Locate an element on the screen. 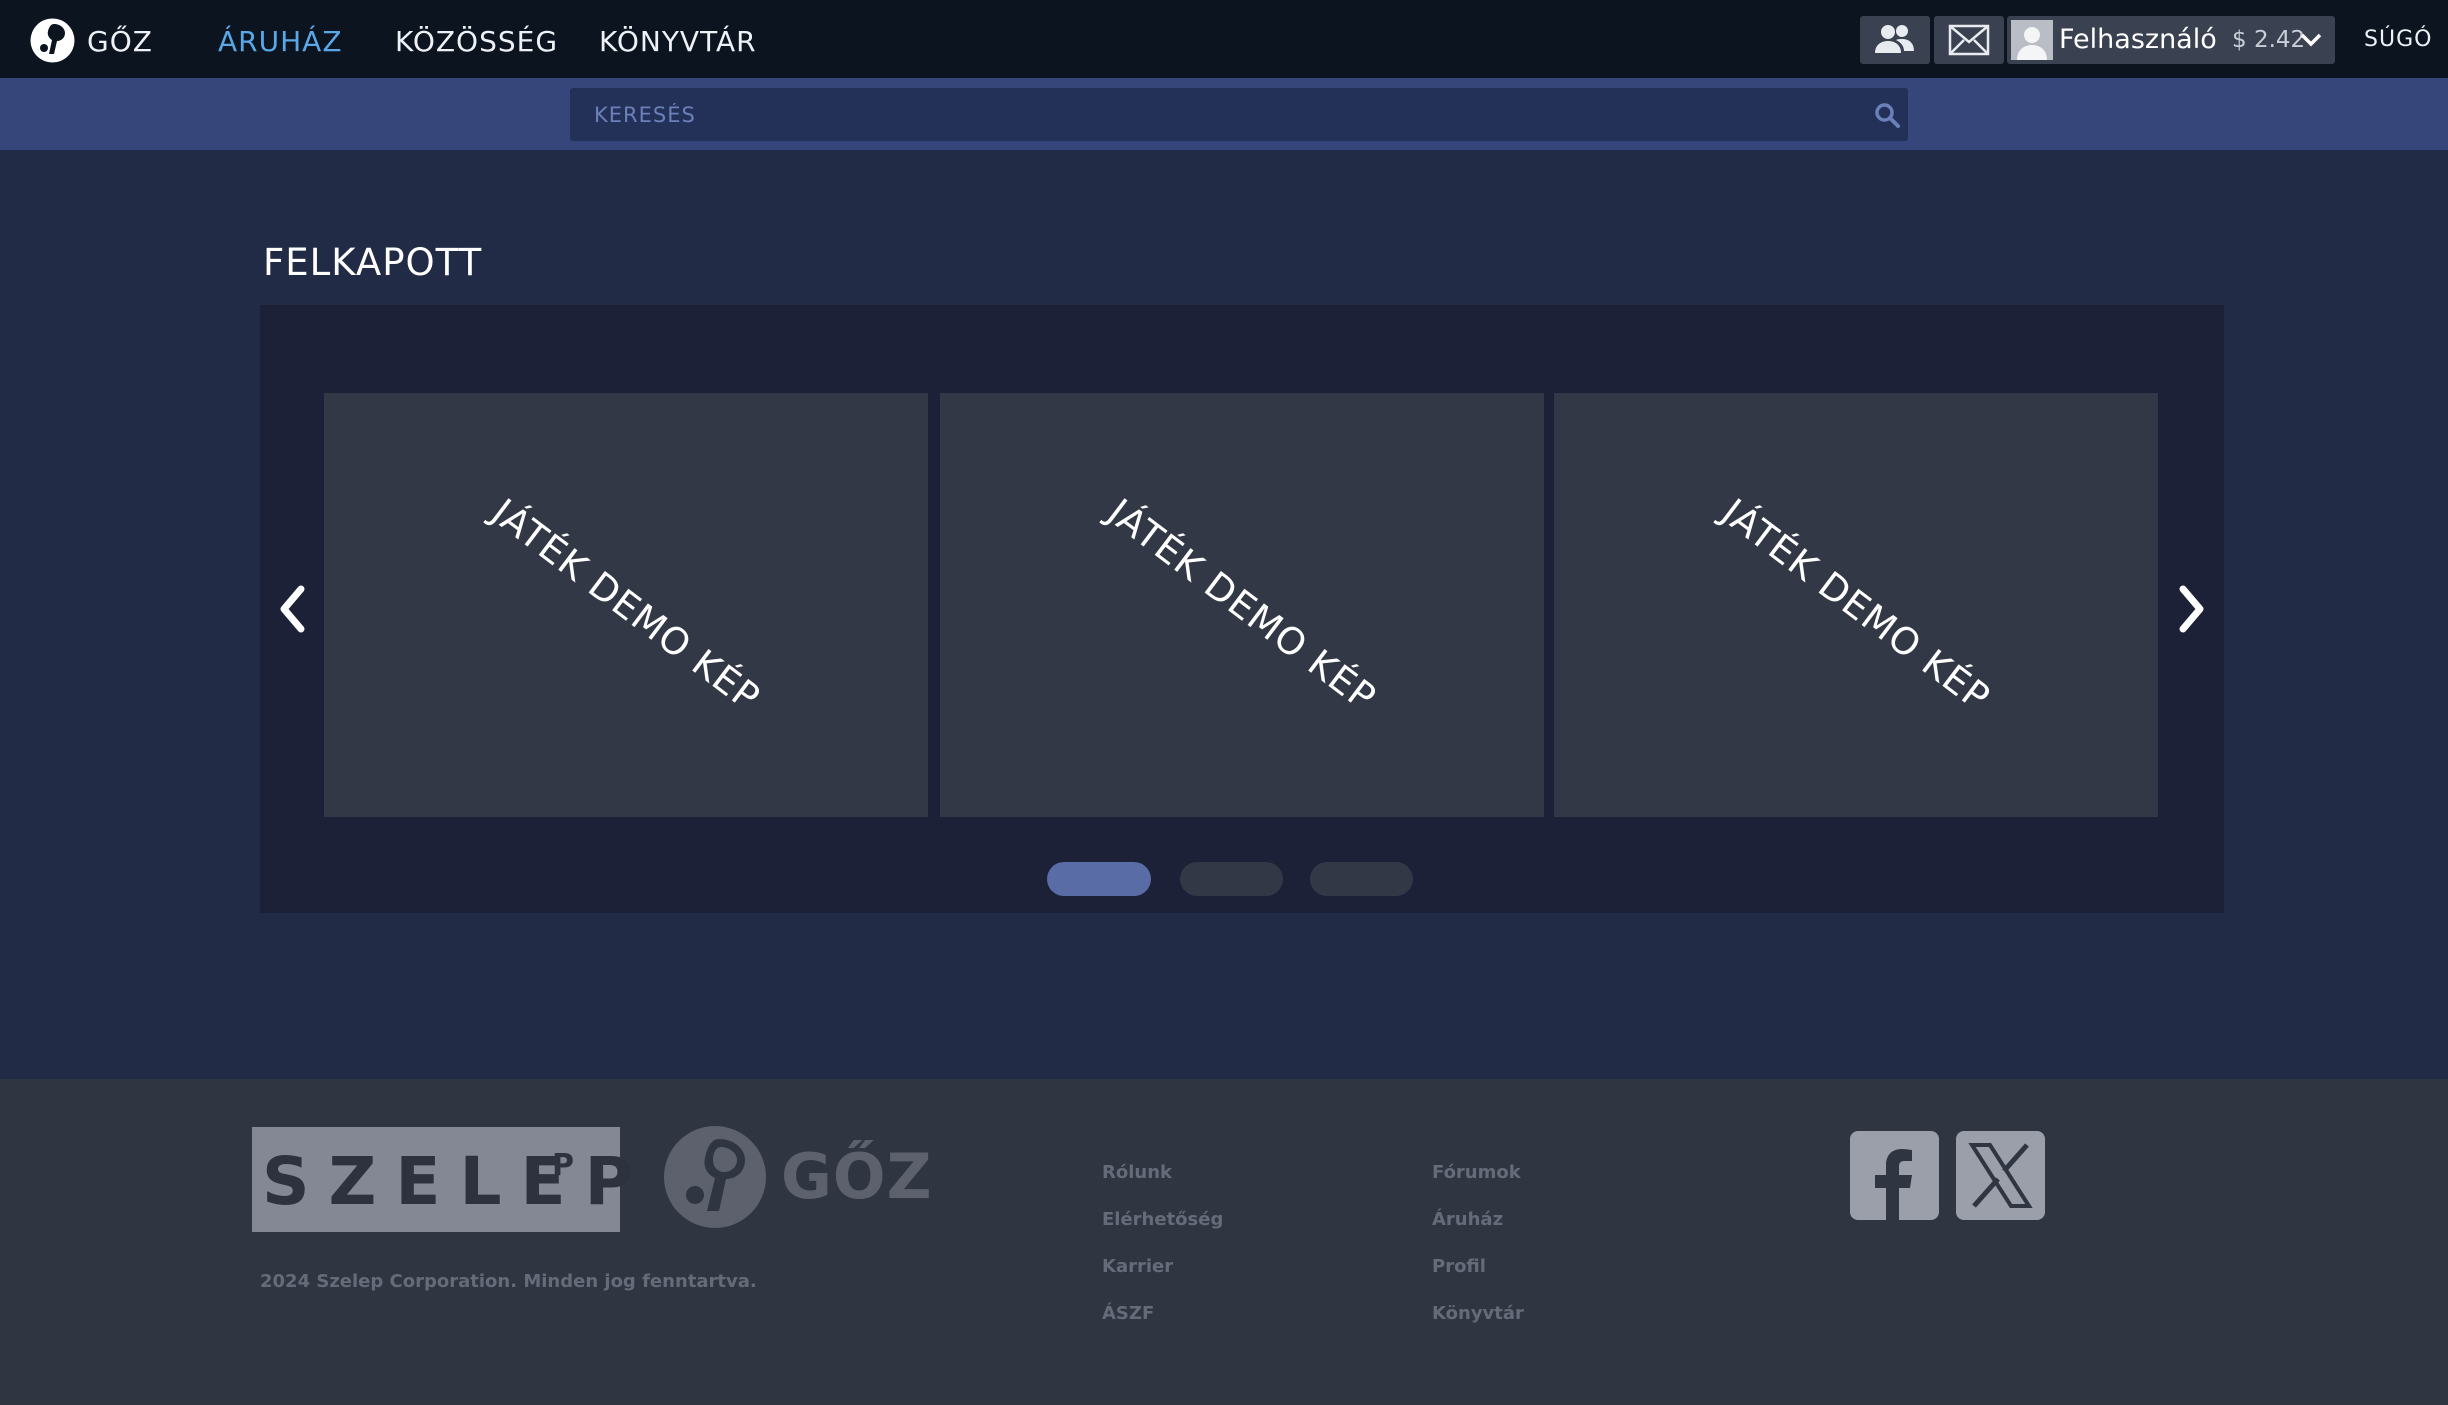  brand-name: GŐZ is located at coordinates (120, 42).